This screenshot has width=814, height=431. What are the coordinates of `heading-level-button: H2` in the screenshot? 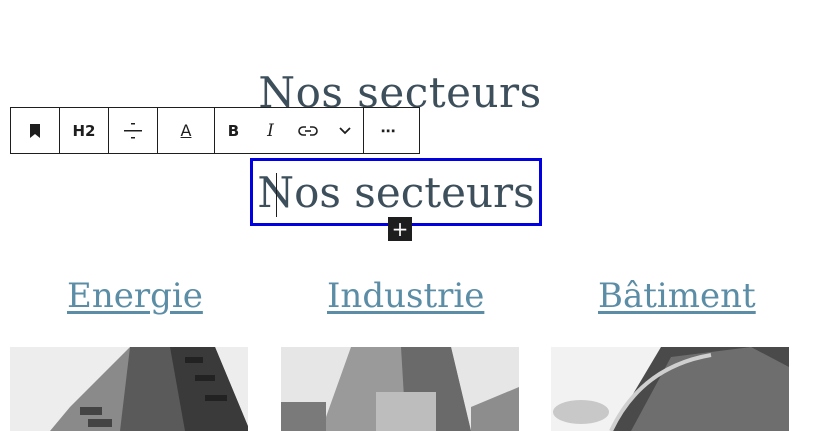 It's located at (84, 130).